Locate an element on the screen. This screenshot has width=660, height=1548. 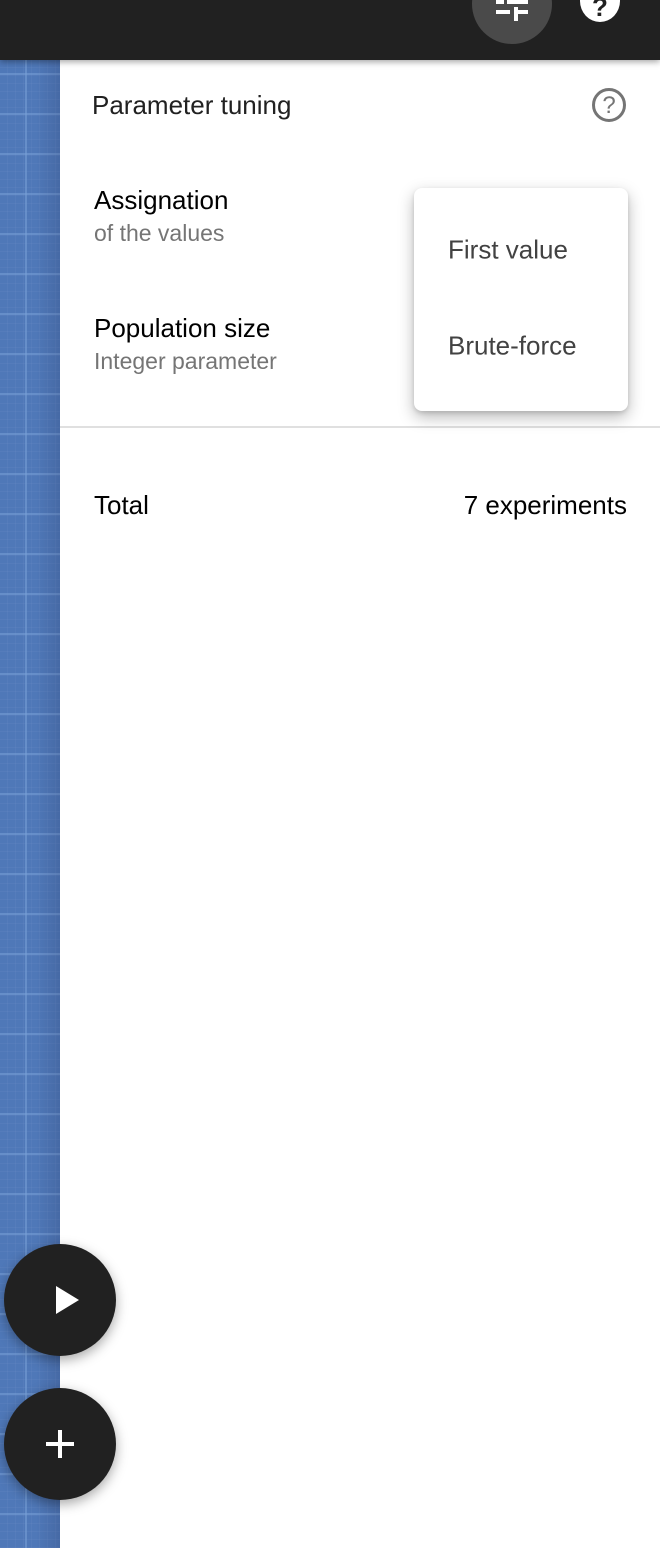
parameter-subtitle: of the values is located at coordinates (159, 233).